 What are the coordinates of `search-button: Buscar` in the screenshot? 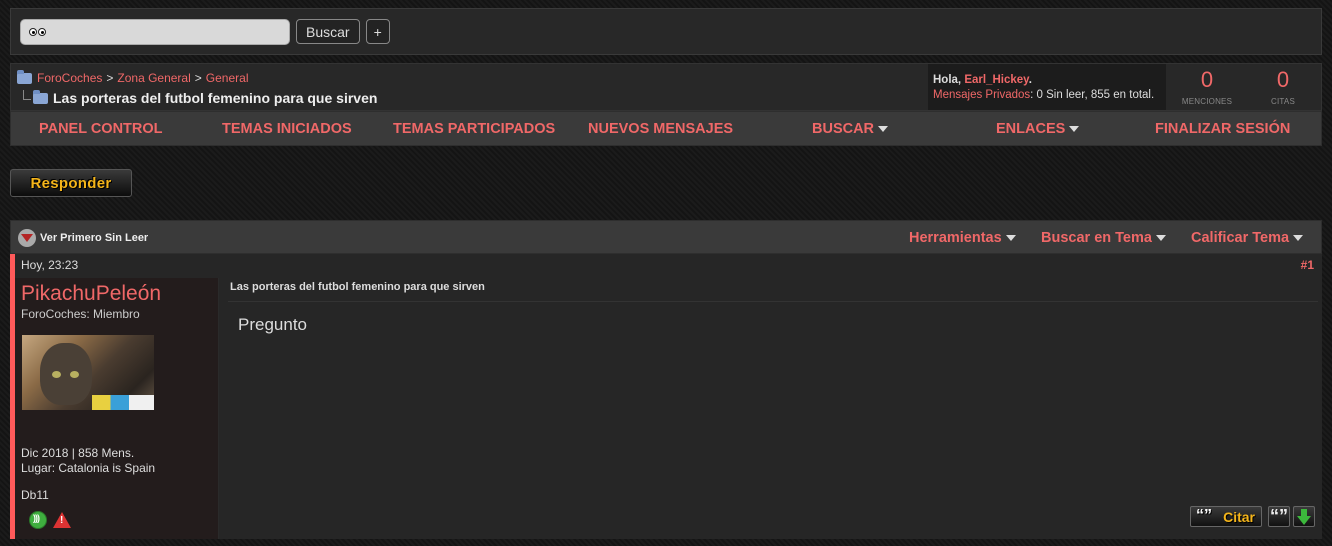 It's located at (328, 31).